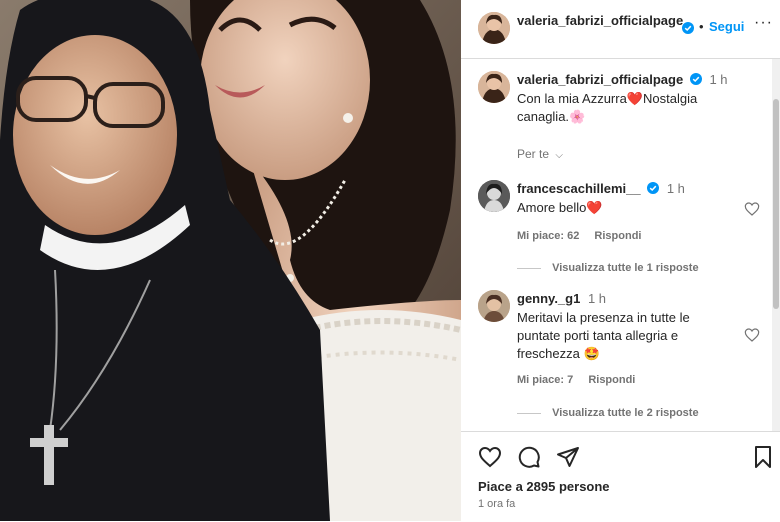 This screenshot has width=780, height=522. I want to click on post-time: 1 ora fa, so click(497, 504).